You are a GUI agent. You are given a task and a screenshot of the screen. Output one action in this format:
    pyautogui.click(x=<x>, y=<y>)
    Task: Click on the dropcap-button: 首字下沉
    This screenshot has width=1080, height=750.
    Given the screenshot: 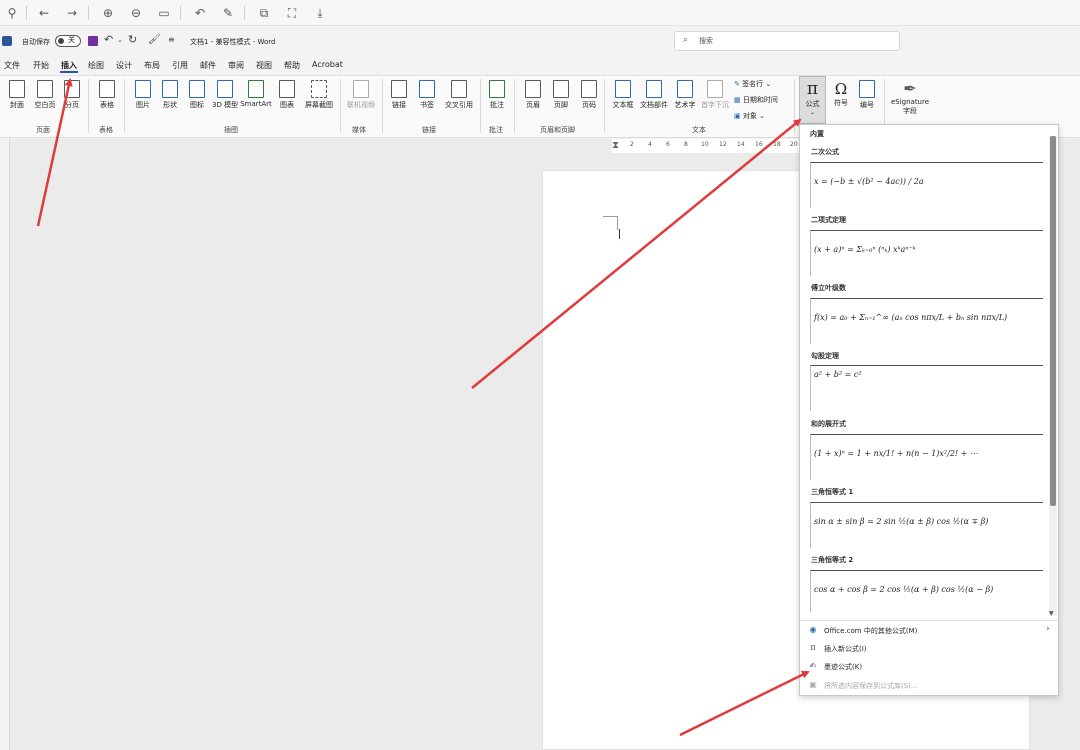 What is the action you would take?
    pyautogui.click(x=715, y=95)
    